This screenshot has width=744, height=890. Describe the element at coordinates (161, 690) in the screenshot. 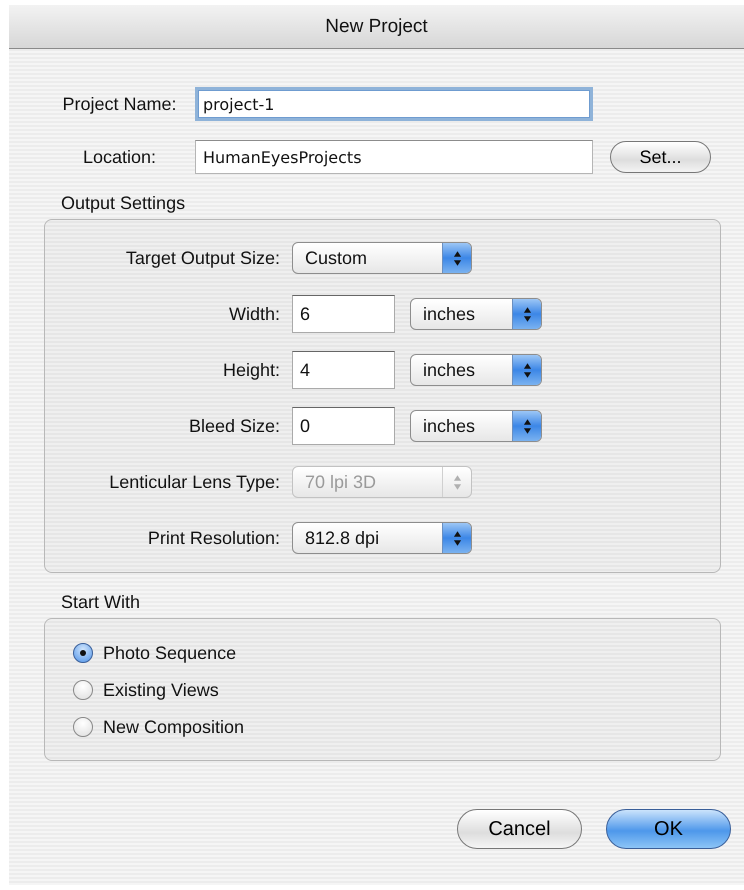

I see `radio-label: Existing Views` at that location.